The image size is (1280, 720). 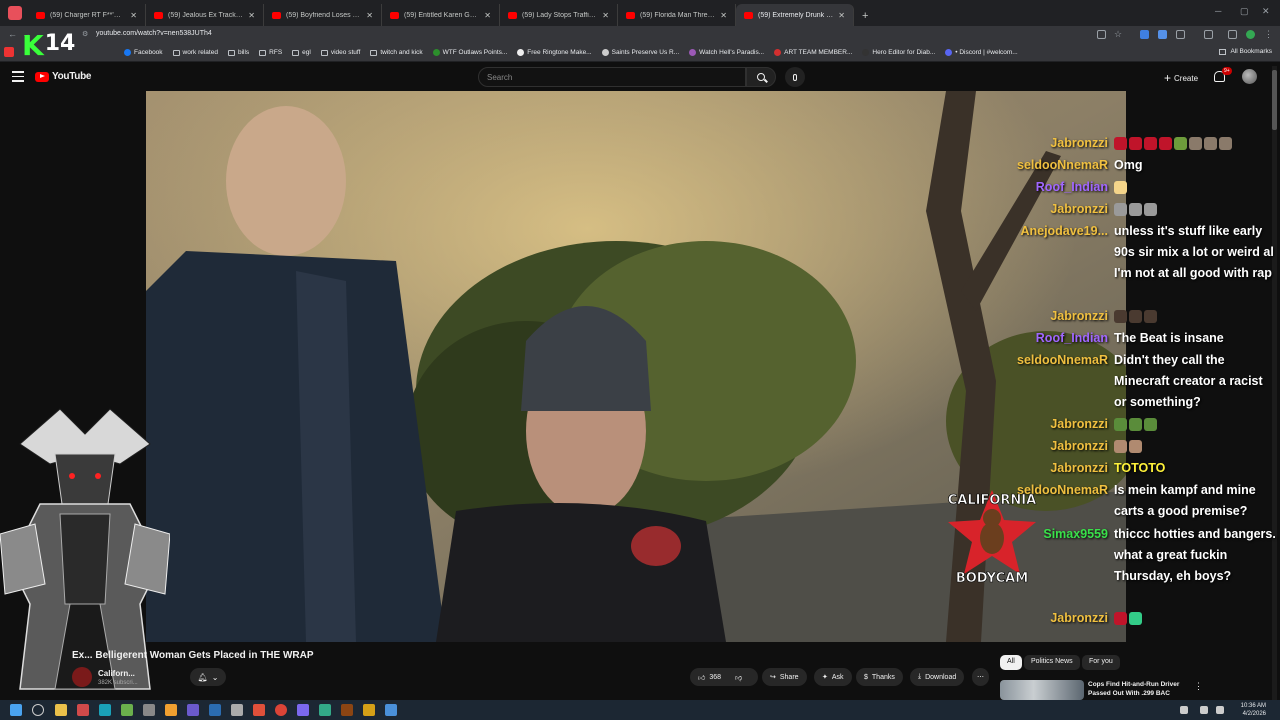 What do you see at coordinates (1250, 34) in the screenshot?
I see `profile-icon` at bounding box center [1250, 34].